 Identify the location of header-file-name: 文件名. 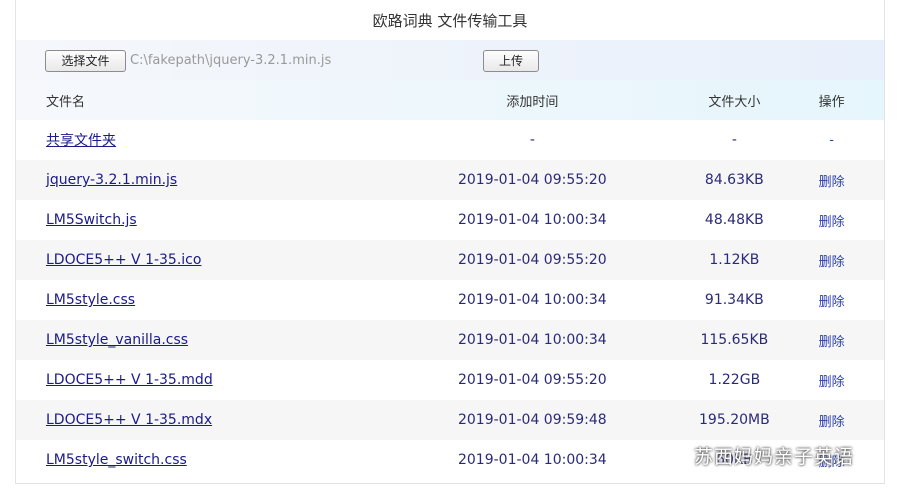
(66, 102).